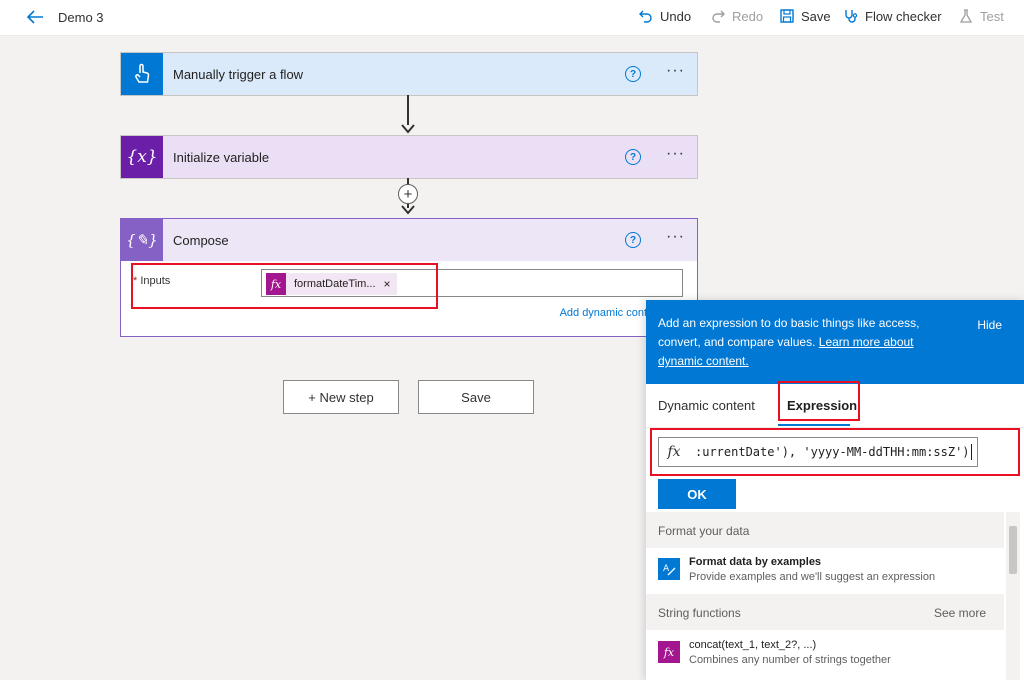 The height and width of the screenshot is (680, 1024). What do you see at coordinates (699, 613) in the screenshot?
I see `section-title: String functions` at bounding box center [699, 613].